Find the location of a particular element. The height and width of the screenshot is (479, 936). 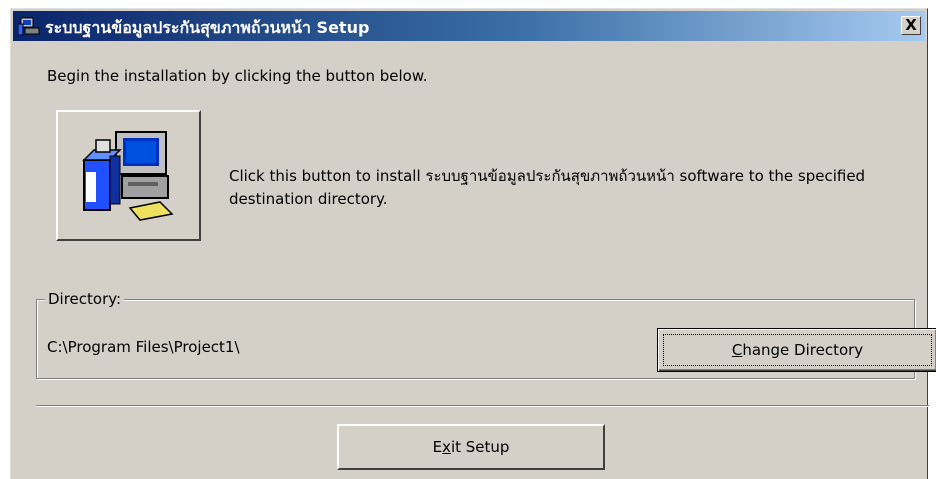

change-directory-button: Change Directory is located at coordinates (796, 350).